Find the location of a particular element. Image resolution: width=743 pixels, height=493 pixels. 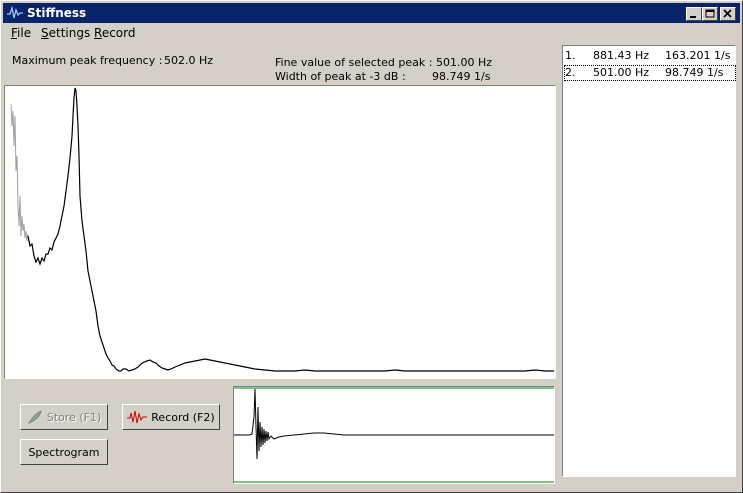

menu-file-rest: ile is located at coordinates (24, 33).